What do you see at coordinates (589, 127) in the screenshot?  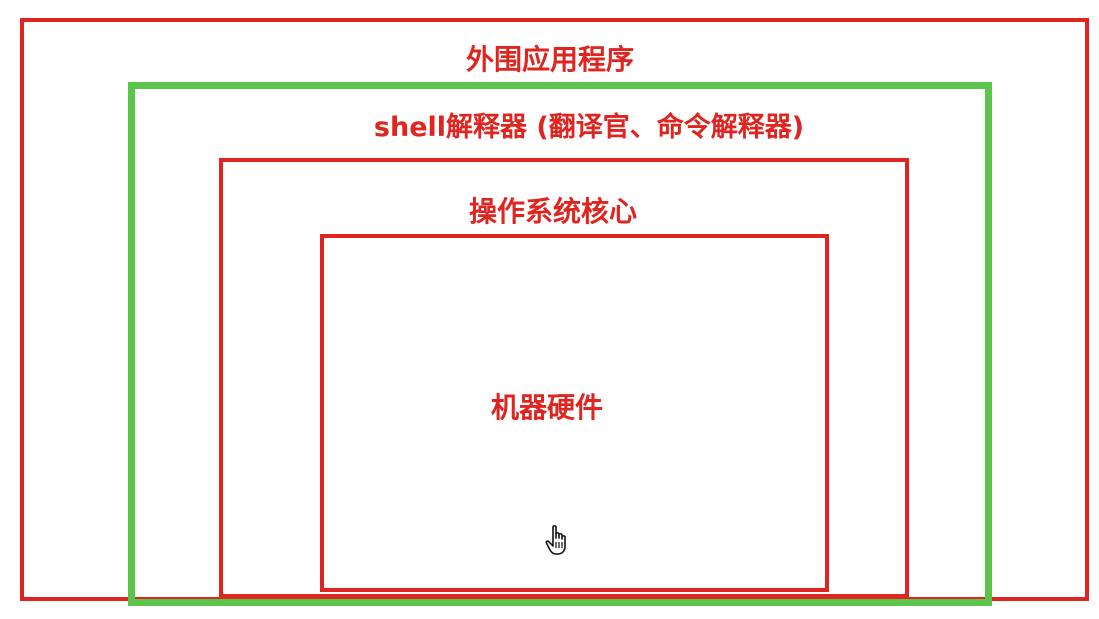 I see `shell-label: shell解释器 (翻译官、命令解释器)` at bounding box center [589, 127].